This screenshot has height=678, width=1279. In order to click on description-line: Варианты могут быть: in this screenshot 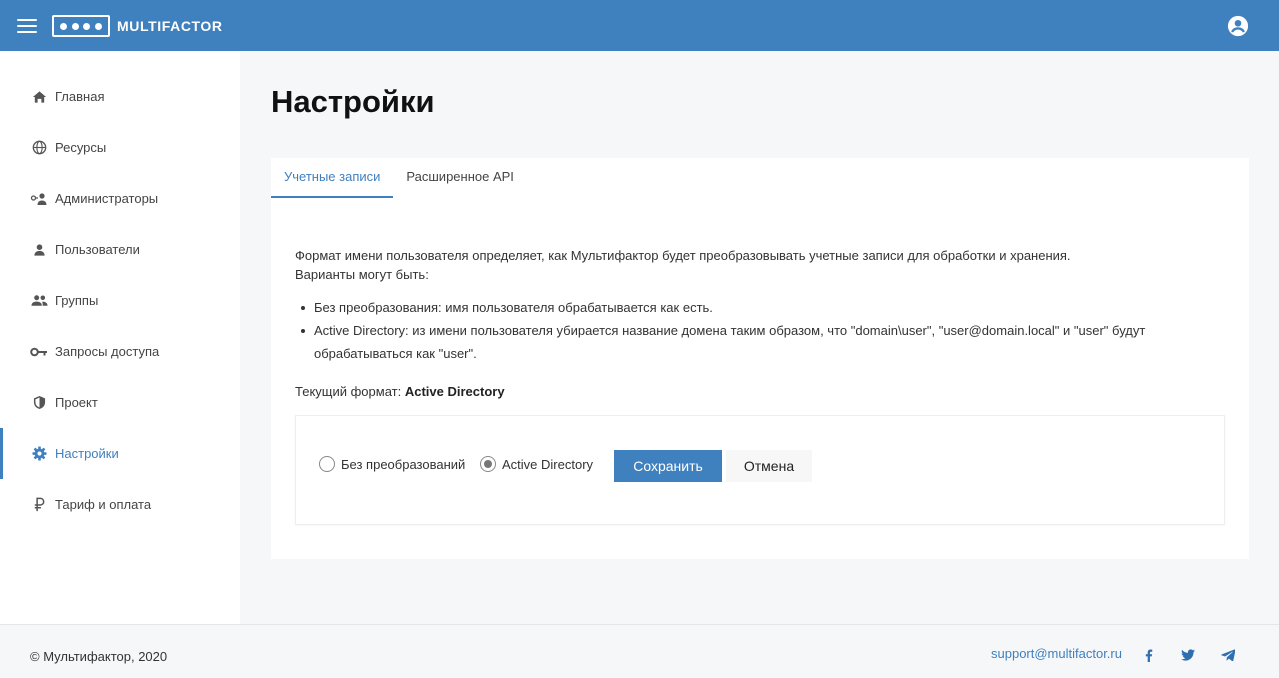, I will do `click(362, 274)`.